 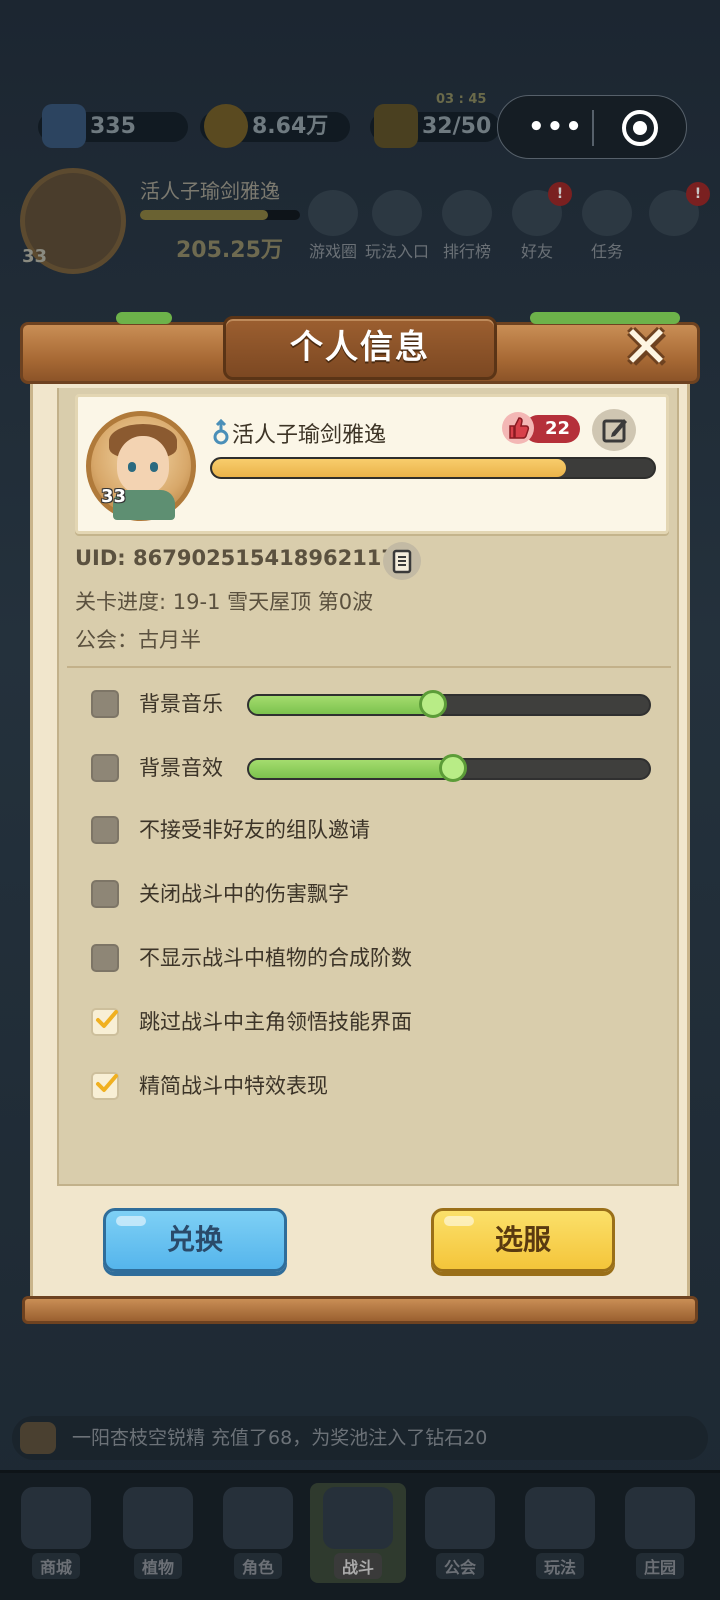 What do you see at coordinates (467, 213) in the screenshot?
I see `ranking-icon` at bounding box center [467, 213].